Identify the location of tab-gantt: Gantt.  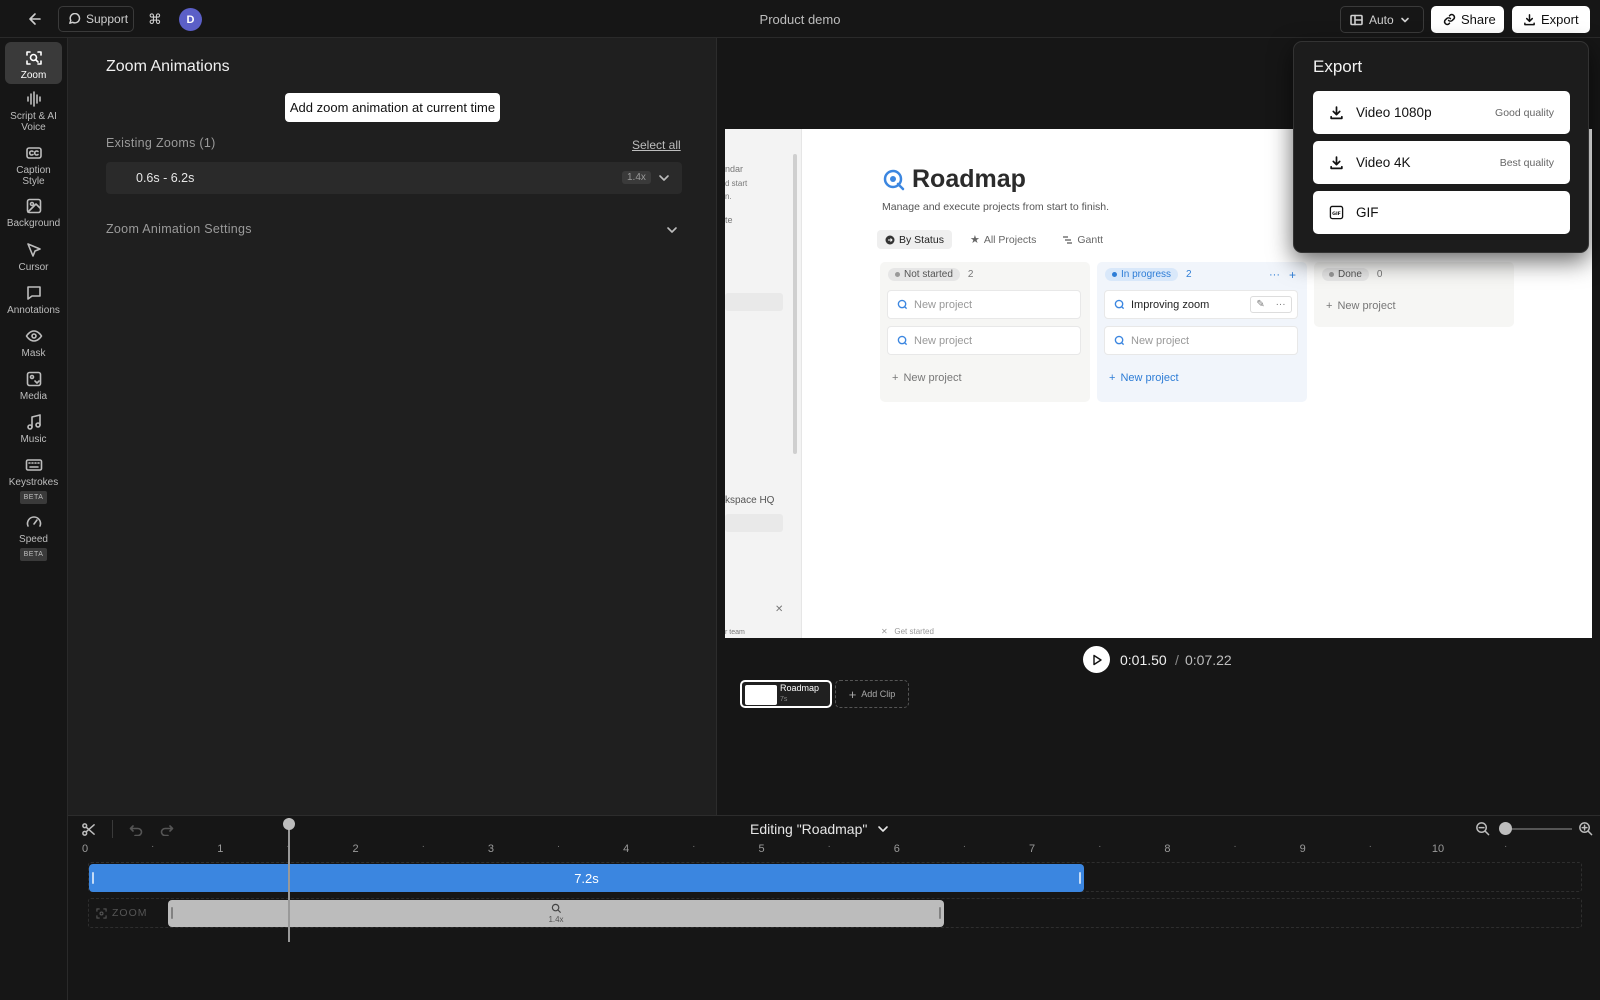
(1082, 239).